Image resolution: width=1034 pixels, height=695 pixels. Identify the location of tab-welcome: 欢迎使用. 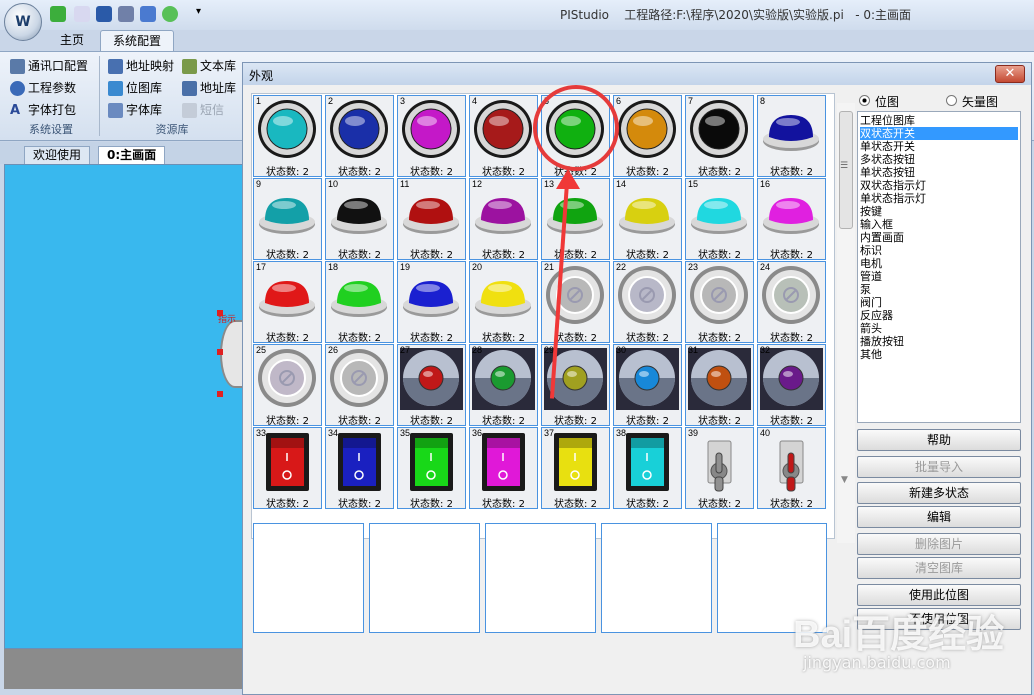
(57, 155).